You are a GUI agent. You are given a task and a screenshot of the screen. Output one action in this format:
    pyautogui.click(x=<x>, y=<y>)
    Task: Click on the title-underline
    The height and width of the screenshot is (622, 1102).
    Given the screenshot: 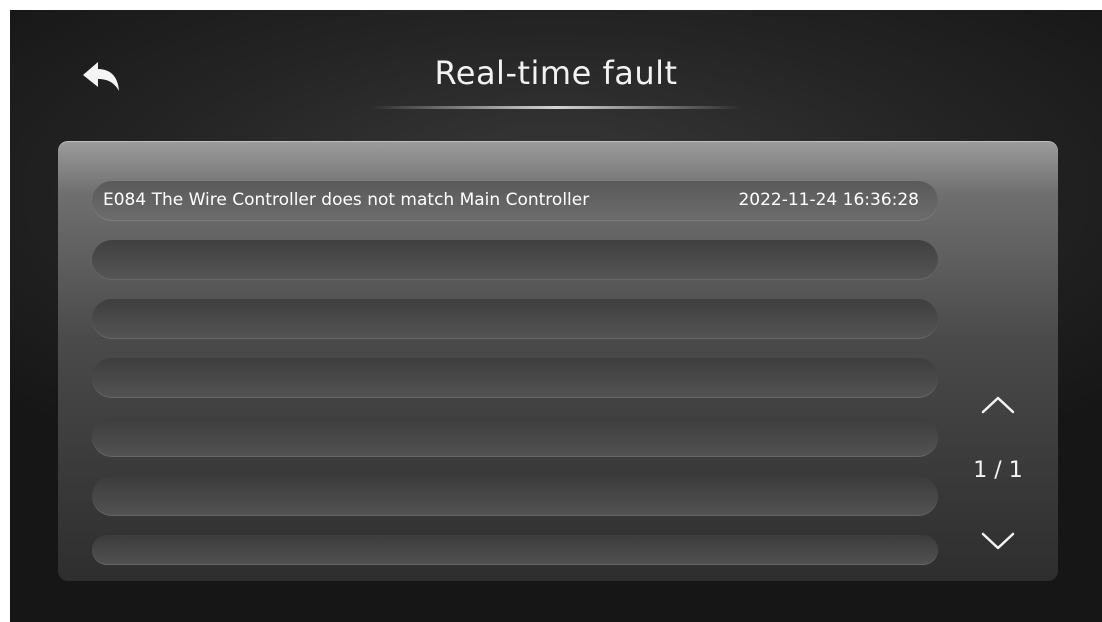 What is the action you would take?
    pyautogui.click(x=556, y=107)
    